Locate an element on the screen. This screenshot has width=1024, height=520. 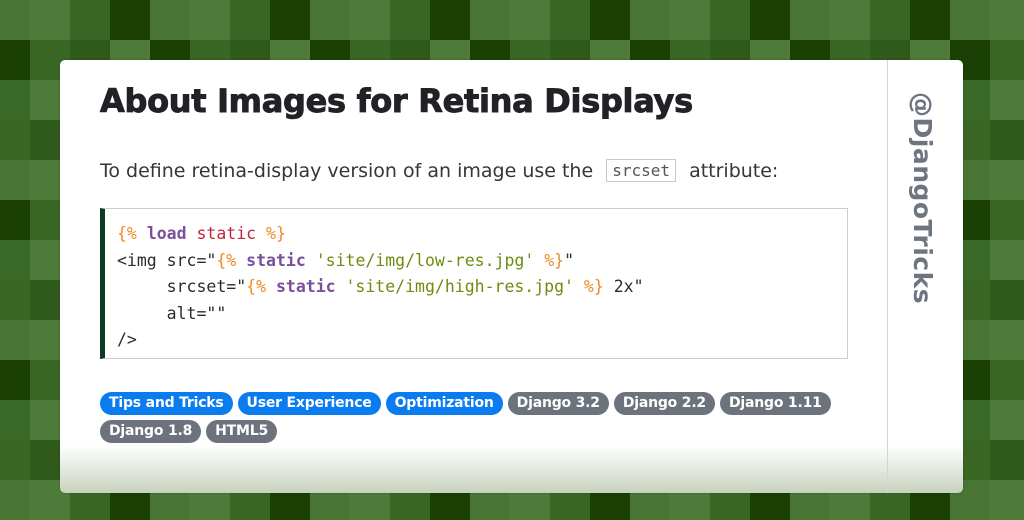
code-token: /> is located at coordinates (127, 339).